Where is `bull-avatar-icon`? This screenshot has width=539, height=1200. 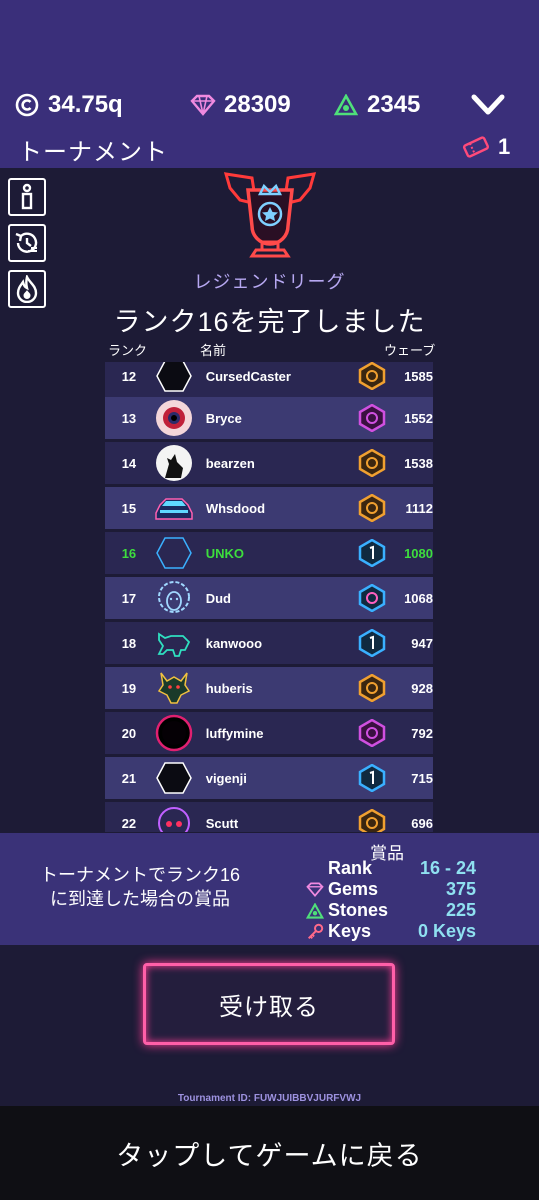 bull-avatar-icon is located at coordinates (174, 643).